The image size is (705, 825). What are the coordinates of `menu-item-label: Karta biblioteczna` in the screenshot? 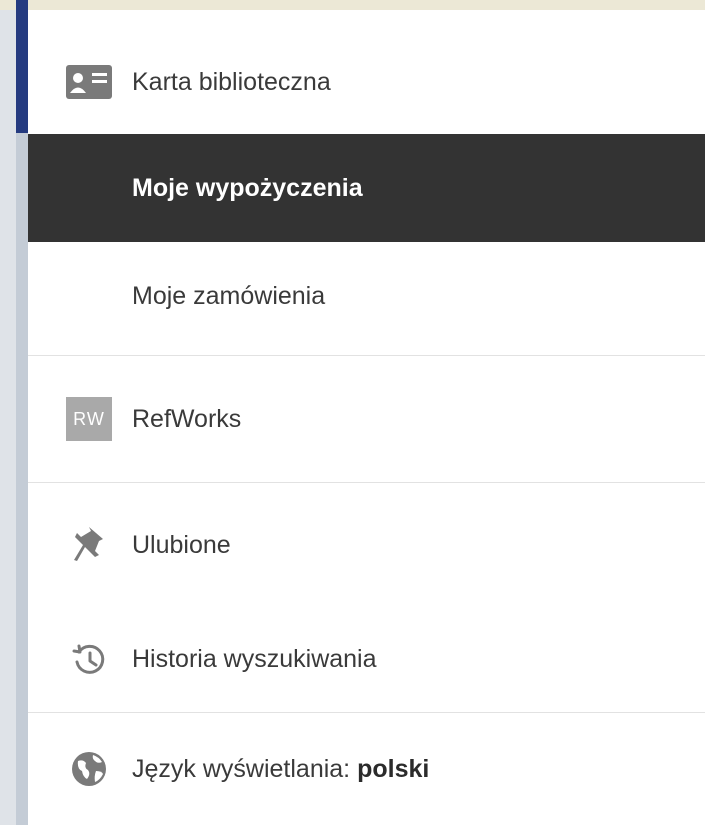 It's located at (231, 81).